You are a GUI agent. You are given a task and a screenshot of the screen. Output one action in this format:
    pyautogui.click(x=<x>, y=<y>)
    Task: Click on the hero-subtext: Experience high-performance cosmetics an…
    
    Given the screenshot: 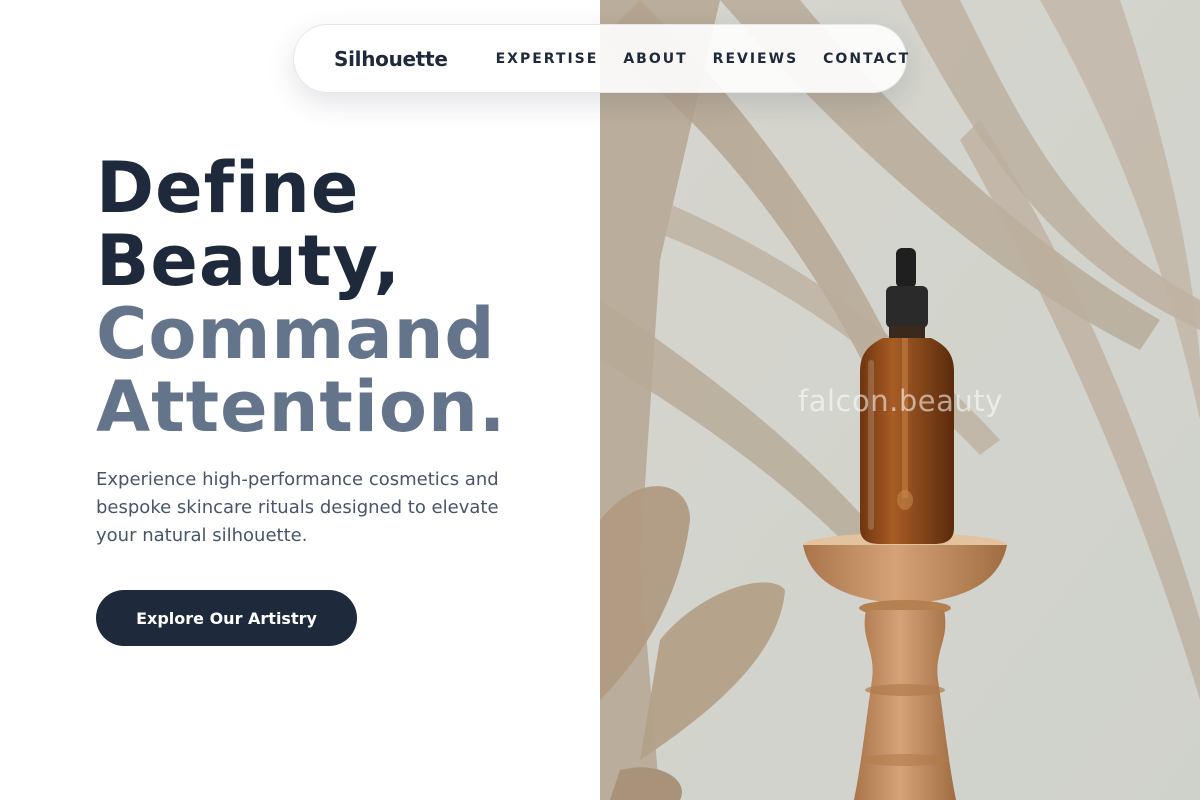 What is the action you would take?
    pyautogui.click(x=297, y=507)
    